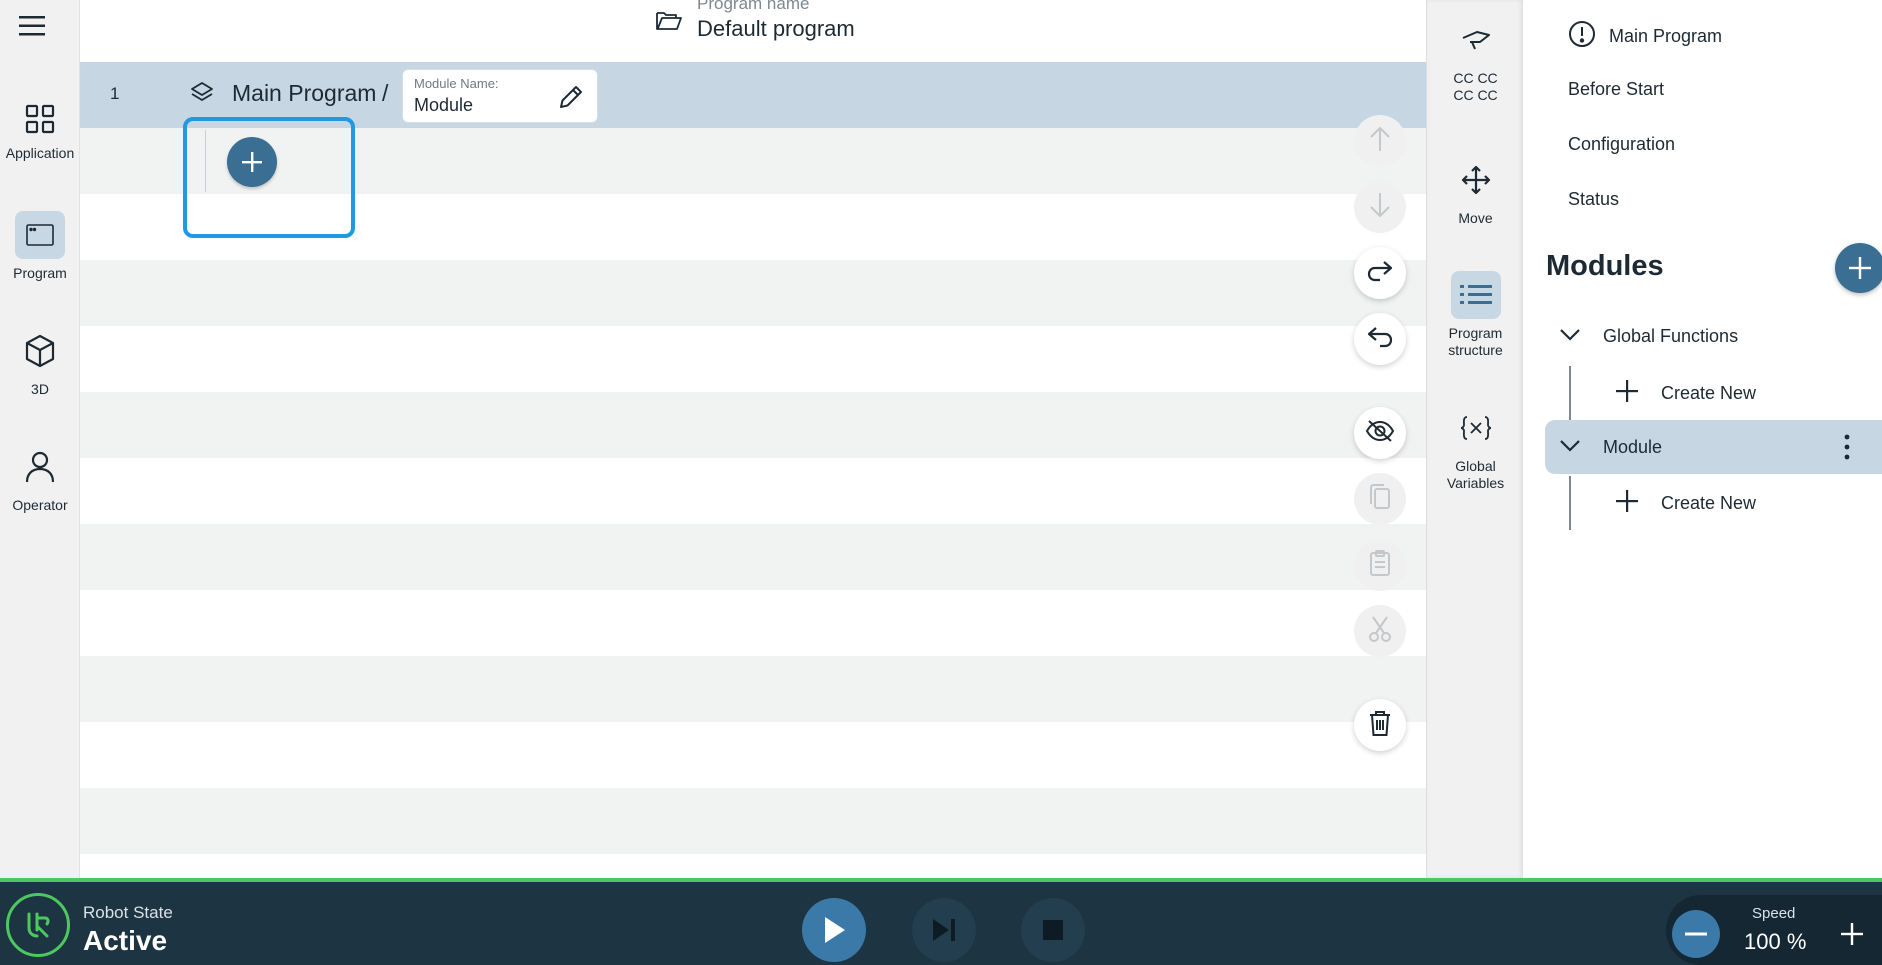  I want to click on tree-group-global-functions: Global Functions, so click(1713, 336).